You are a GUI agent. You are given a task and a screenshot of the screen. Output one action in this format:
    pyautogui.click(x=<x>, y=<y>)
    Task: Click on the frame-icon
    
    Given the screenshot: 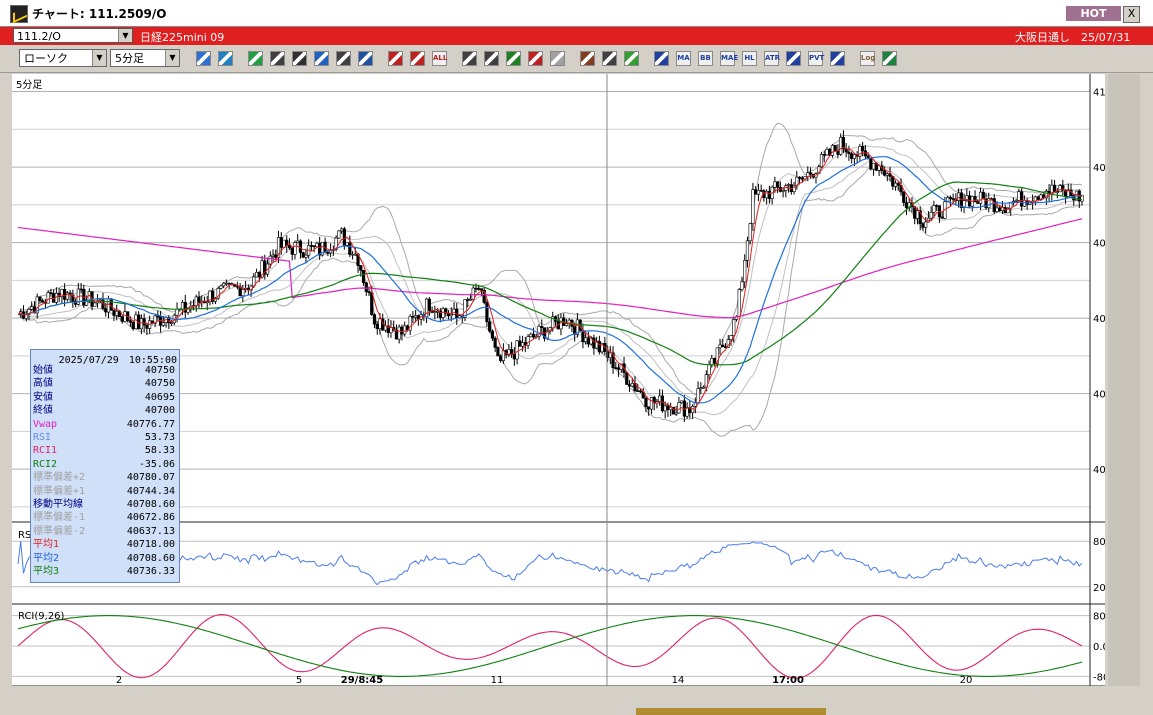 What is the action you would take?
    pyautogui.click(x=837, y=58)
    